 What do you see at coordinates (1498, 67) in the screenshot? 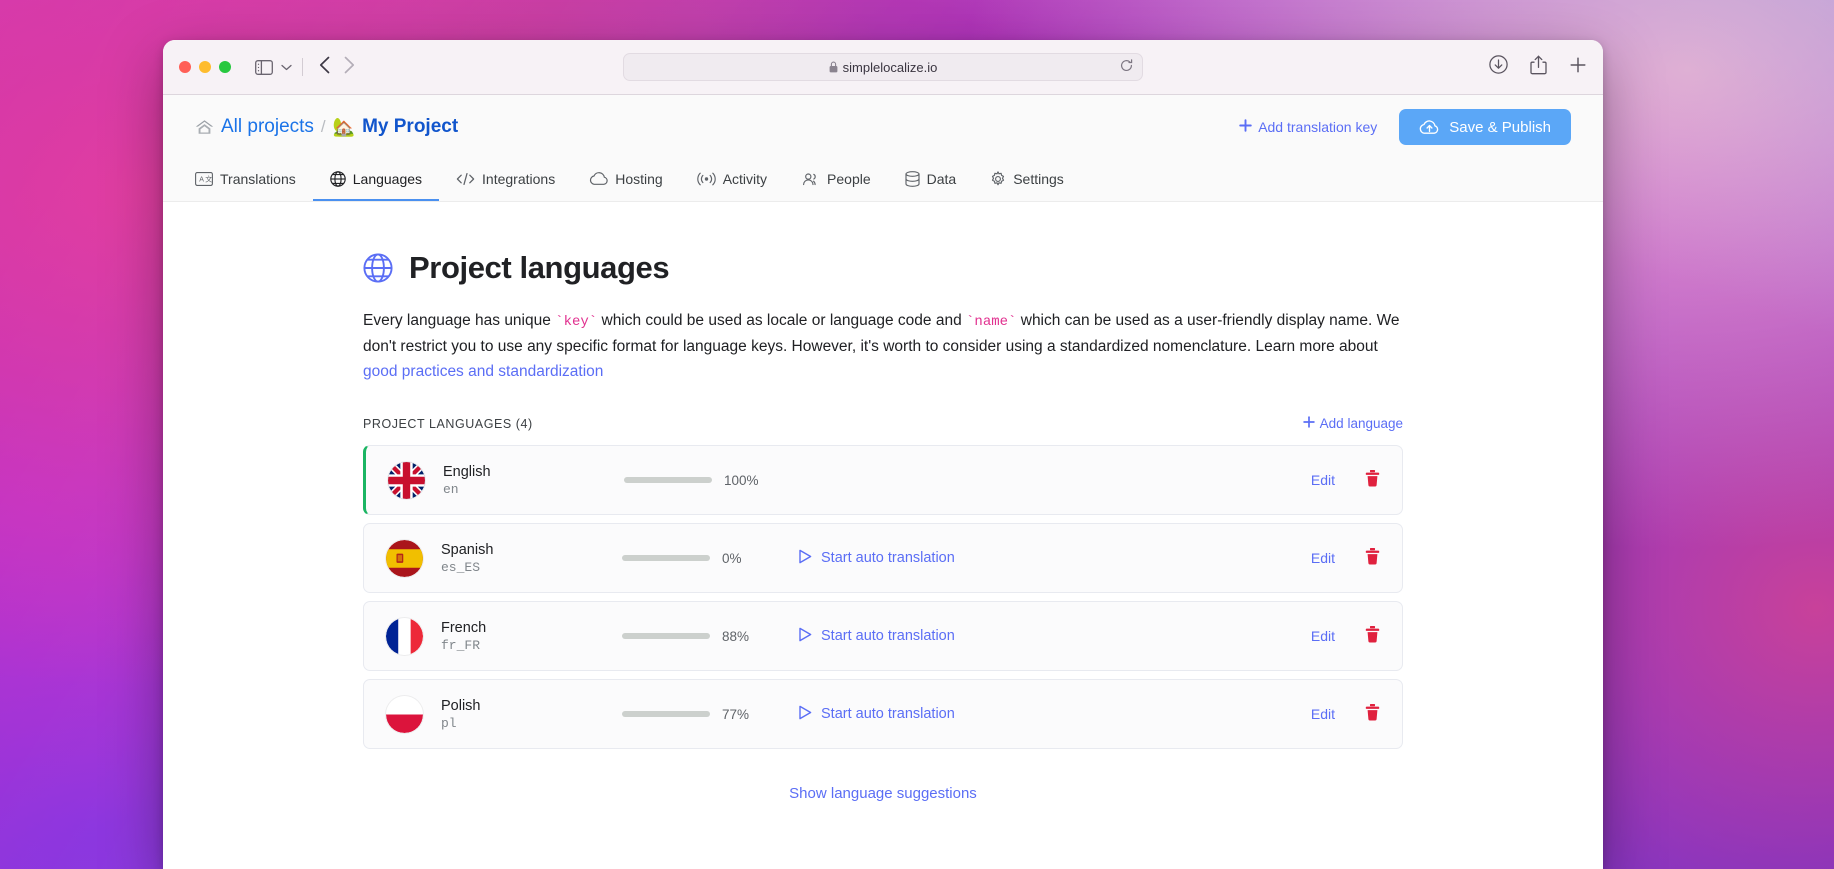
I see `download-icon` at bounding box center [1498, 67].